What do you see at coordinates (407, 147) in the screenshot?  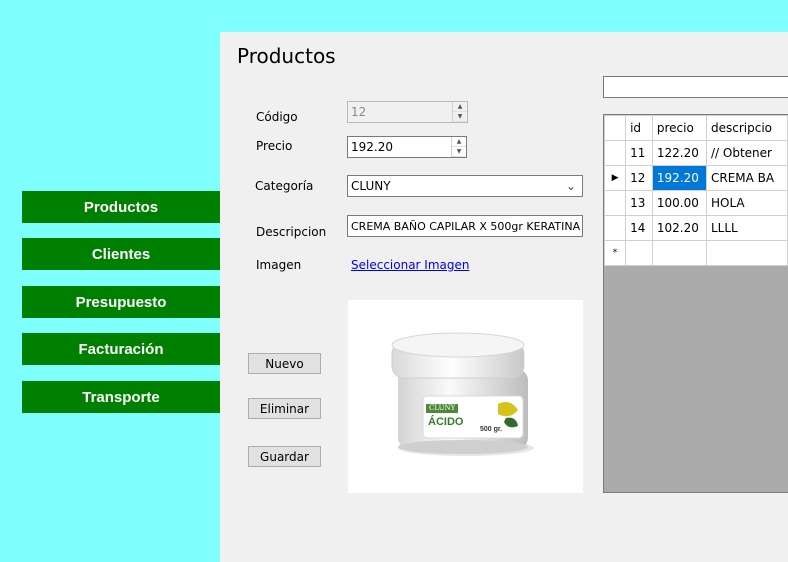 I see `precio-field: 192.20 ▲ ▼` at bounding box center [407, 147].